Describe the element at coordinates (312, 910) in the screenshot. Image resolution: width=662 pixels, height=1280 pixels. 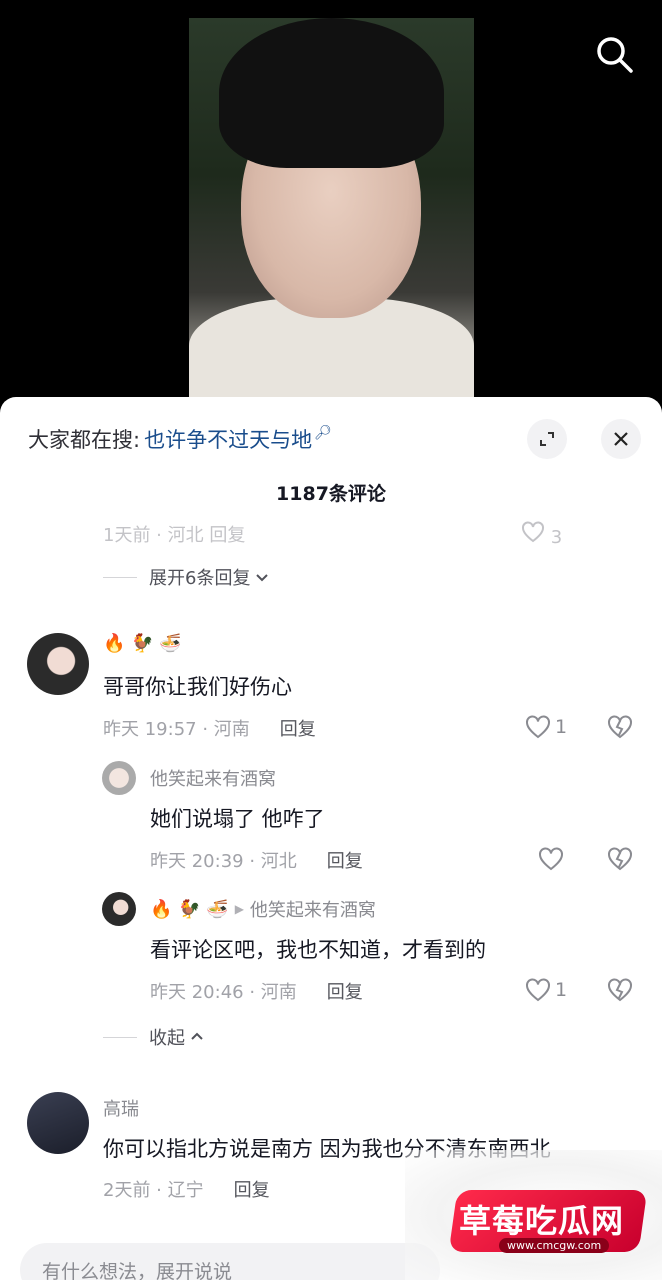
I see `reply-to-name: 他笑起来有酒窝` at that location.